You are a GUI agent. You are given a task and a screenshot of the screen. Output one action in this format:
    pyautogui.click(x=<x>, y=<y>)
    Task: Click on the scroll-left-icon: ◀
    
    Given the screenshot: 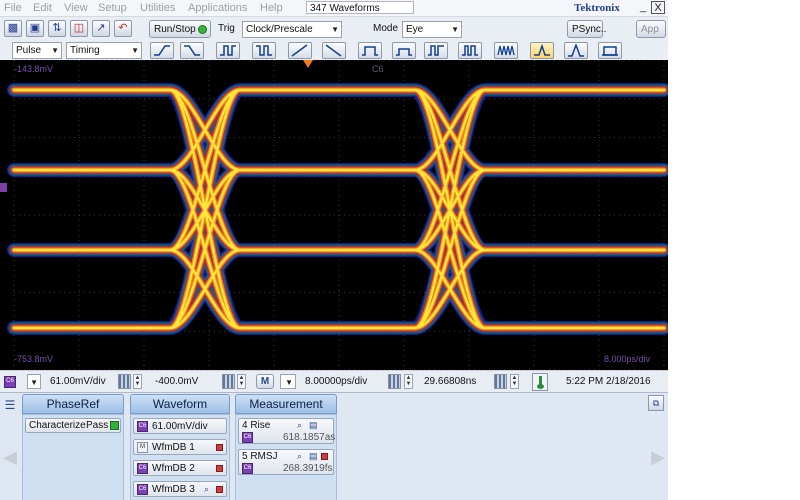 What is the action you would take?
    pyautogui.click(x=10, y=457)
    